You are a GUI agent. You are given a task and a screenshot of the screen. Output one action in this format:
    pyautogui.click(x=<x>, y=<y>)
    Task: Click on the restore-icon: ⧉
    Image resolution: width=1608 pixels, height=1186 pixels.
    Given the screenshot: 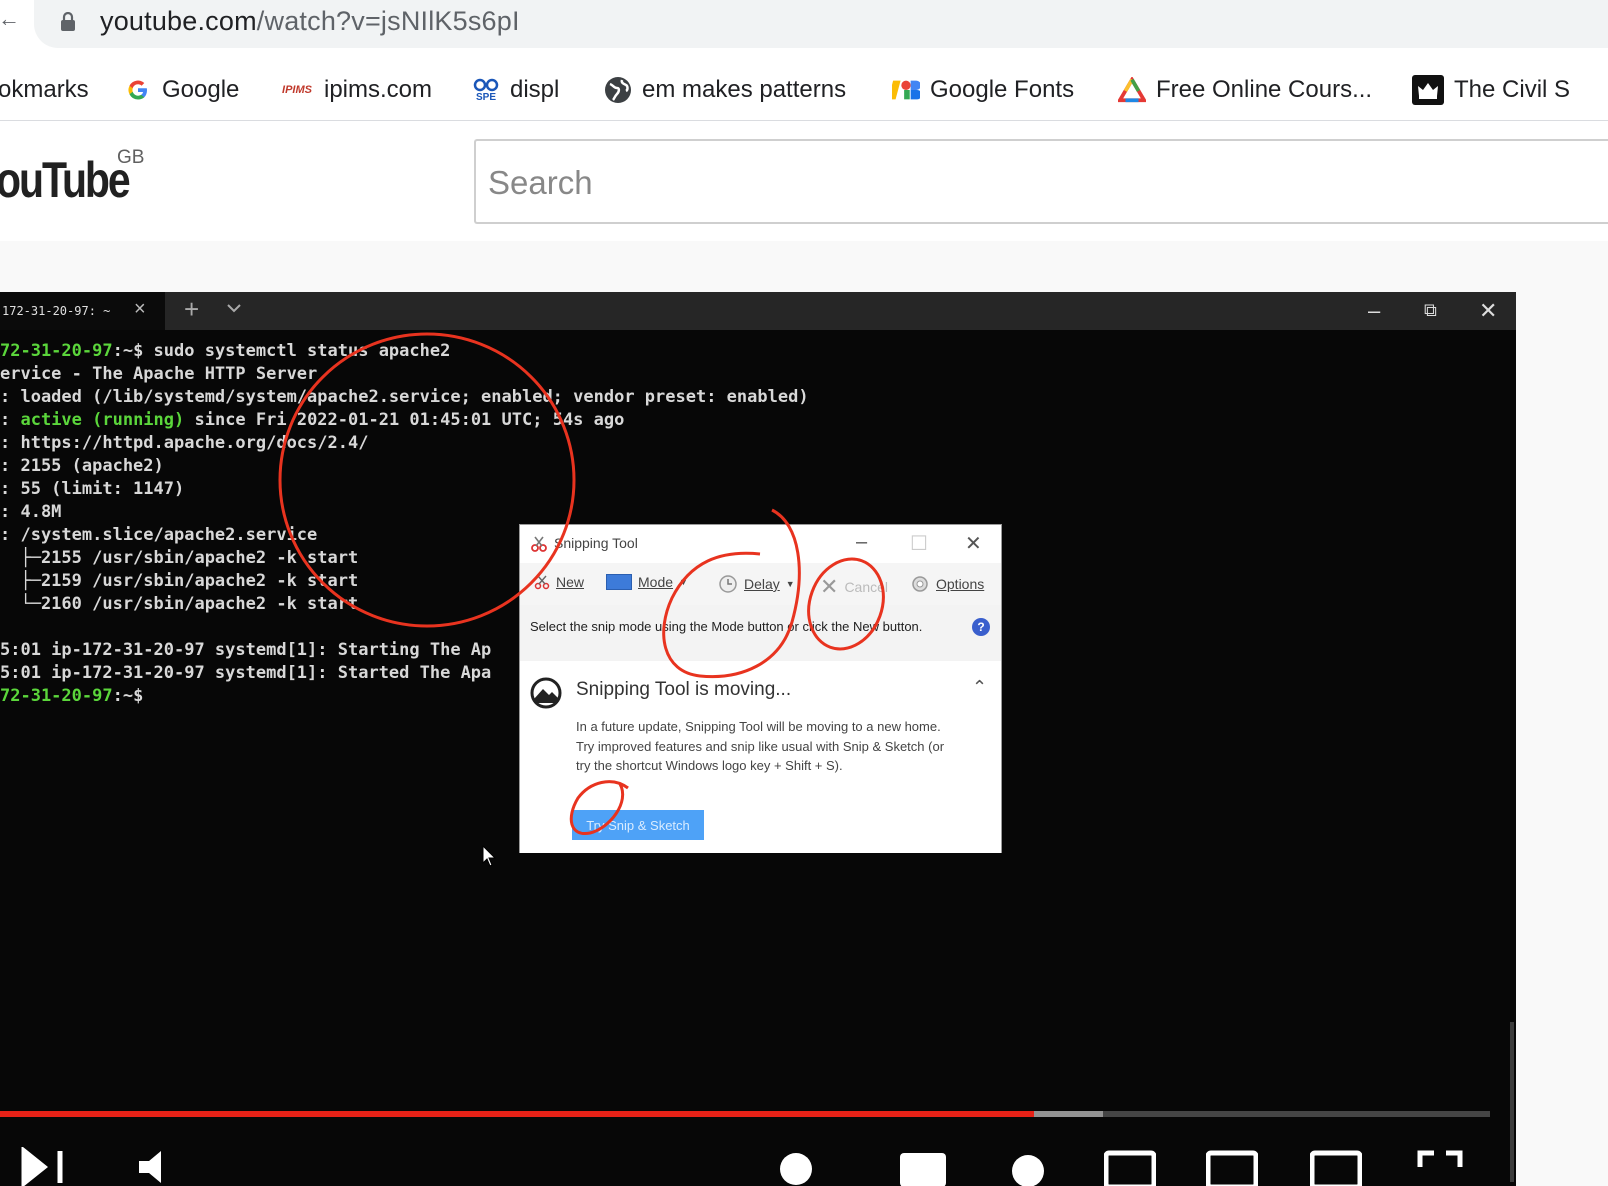 What is the action you would take?
    pyautogui.click(x=1430, y=310)
    